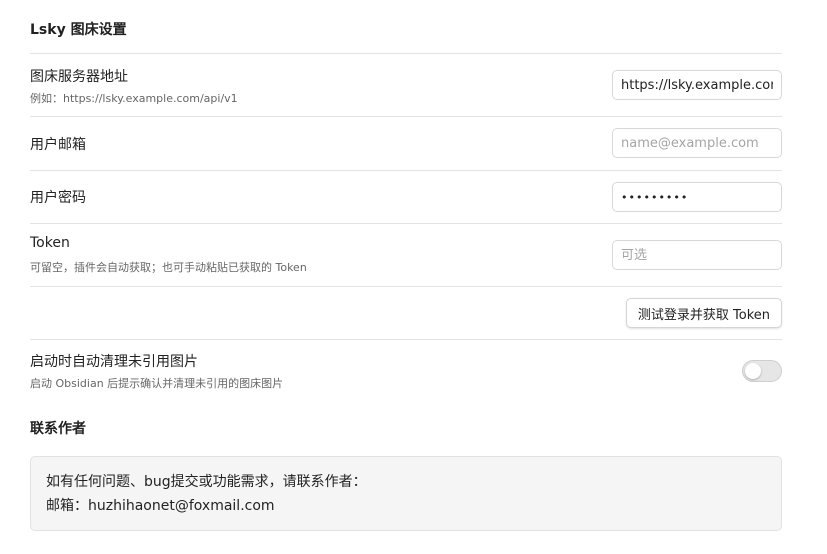  I want to click on section-title: Lsky 图床设置, so click(78, 30).